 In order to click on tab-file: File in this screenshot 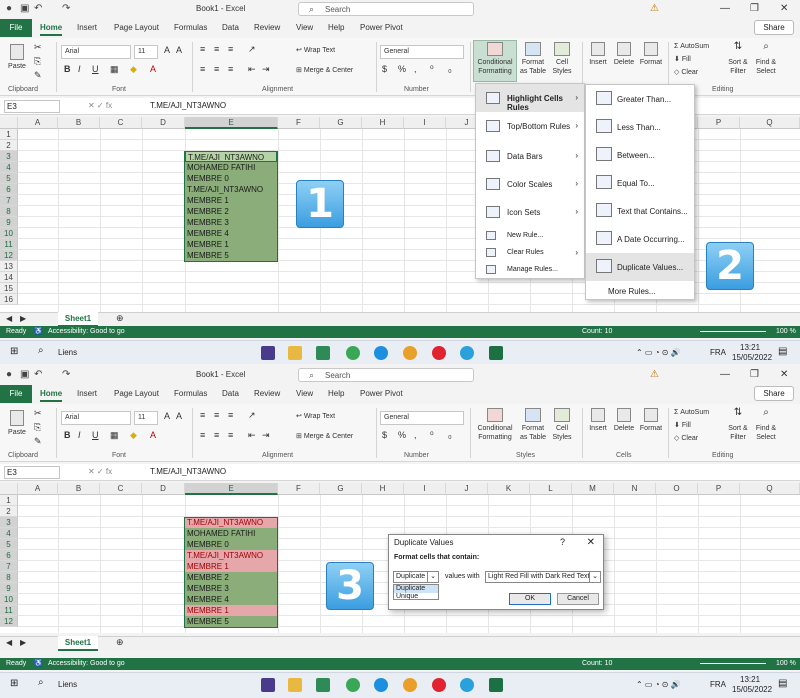, I will do `click(16, 28)`.